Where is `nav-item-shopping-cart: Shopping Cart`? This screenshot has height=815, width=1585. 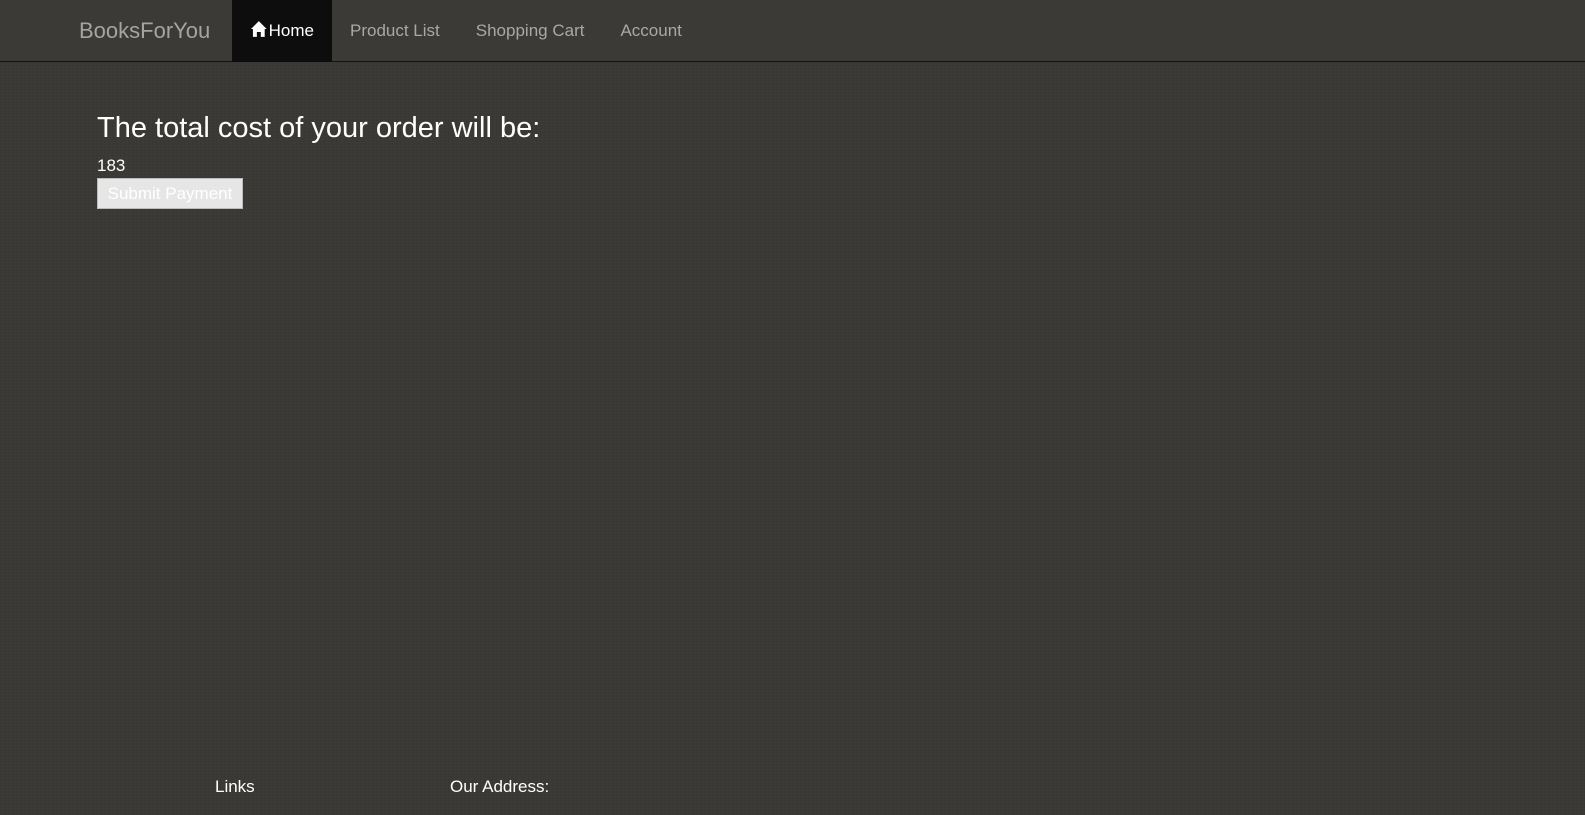
nav-item-shopping-cart: Shopping Cart is located at coordinates (530, 31).